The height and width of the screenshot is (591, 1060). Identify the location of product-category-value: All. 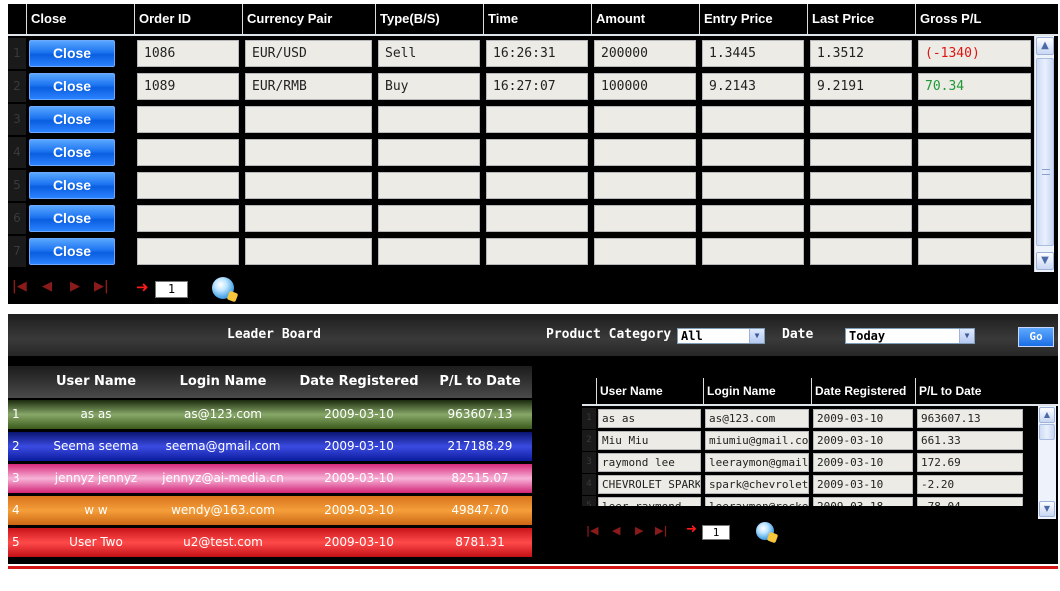
(692, 336).